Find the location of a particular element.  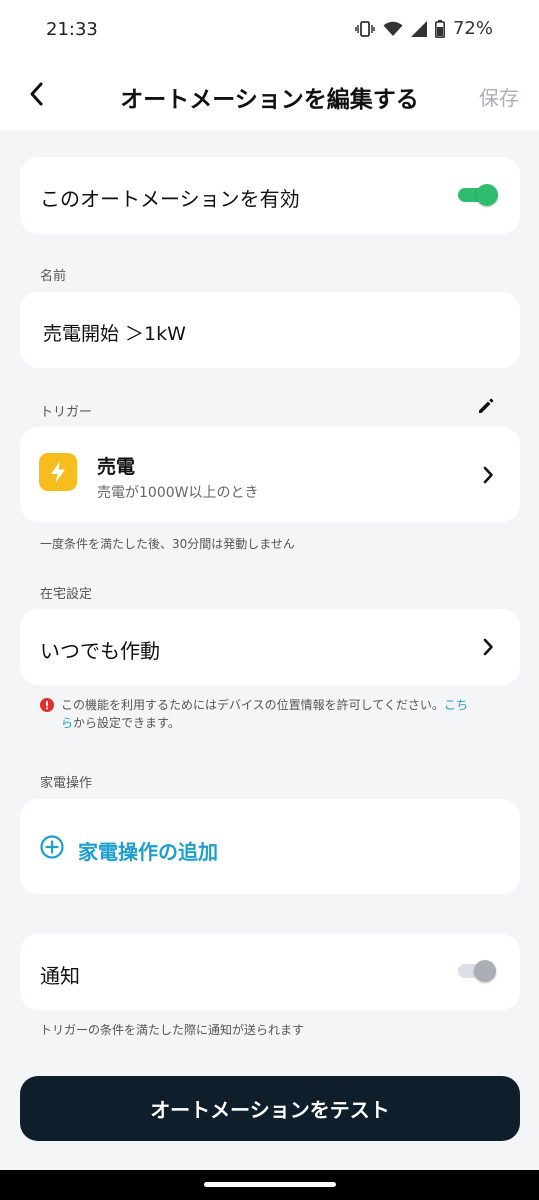

status-bar: 21:33 72% is located at coordinates (269, 31).